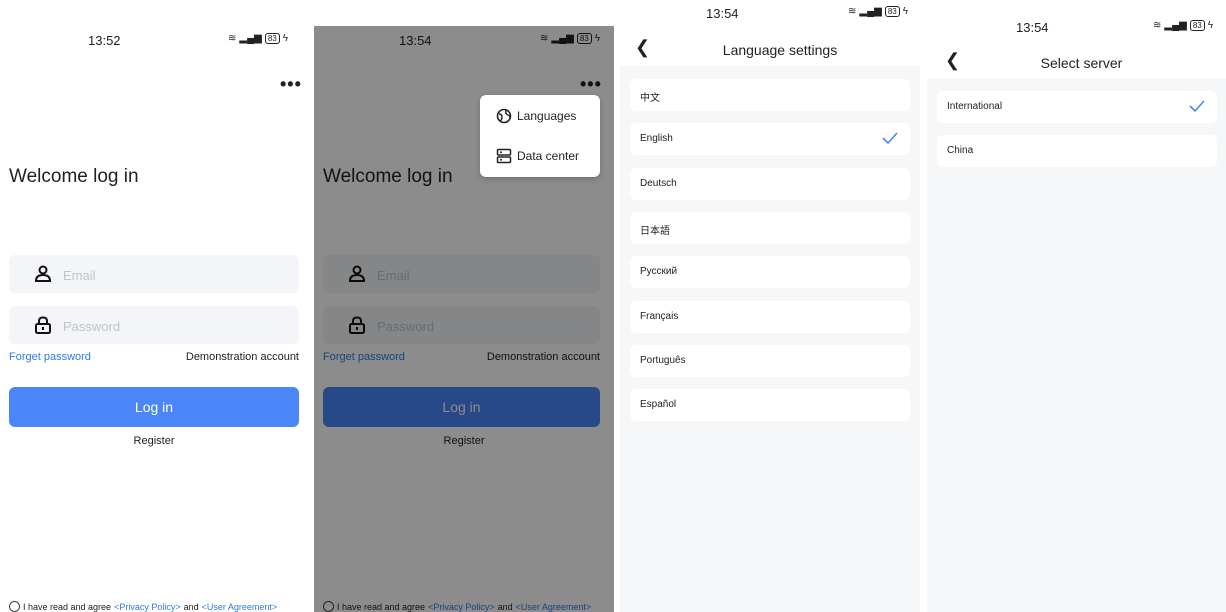 This screenshot has width=1226, height=612. Describe the element at coordinates (658, 405) in the screenshot. I see `language-item-label: Español` at that location.